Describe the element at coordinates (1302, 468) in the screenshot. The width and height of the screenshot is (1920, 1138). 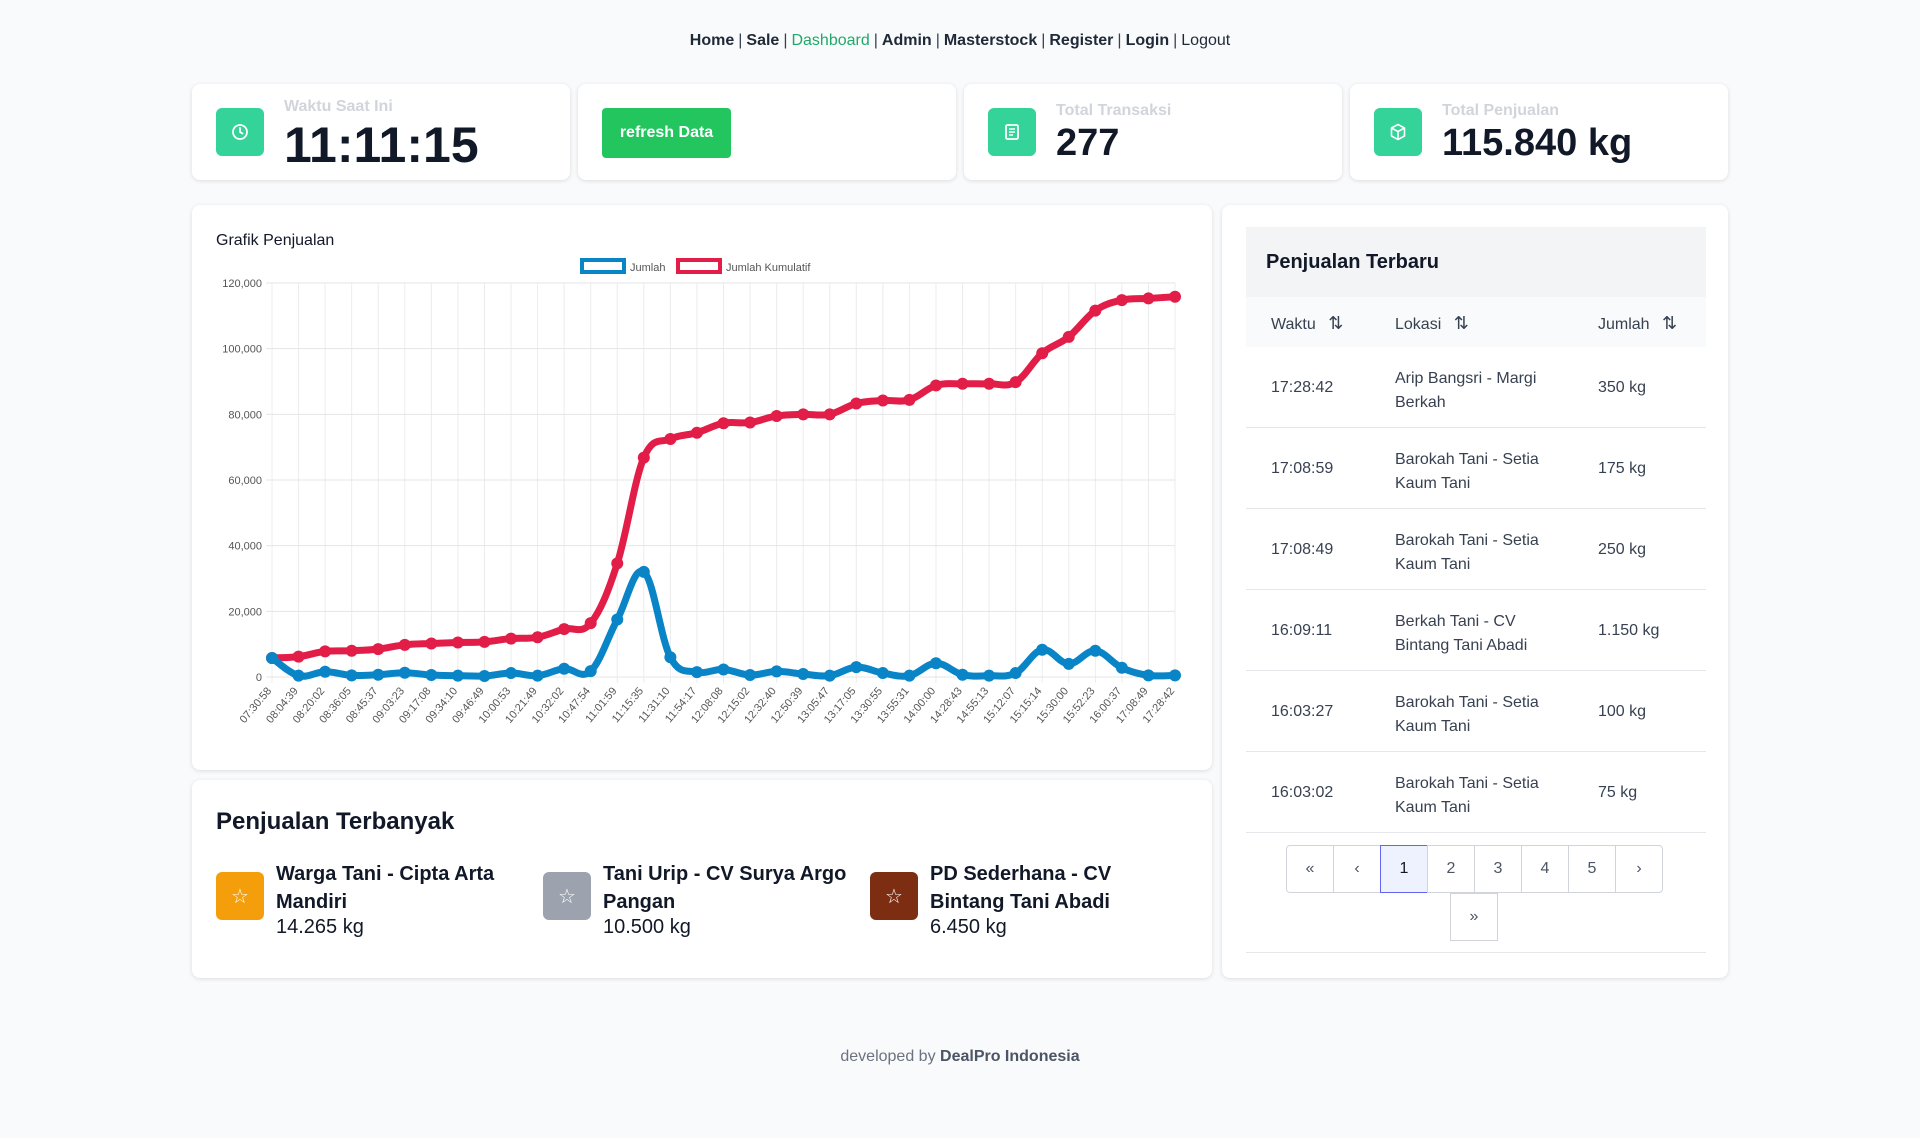
I see `row-time: 17:08:59` at that location.